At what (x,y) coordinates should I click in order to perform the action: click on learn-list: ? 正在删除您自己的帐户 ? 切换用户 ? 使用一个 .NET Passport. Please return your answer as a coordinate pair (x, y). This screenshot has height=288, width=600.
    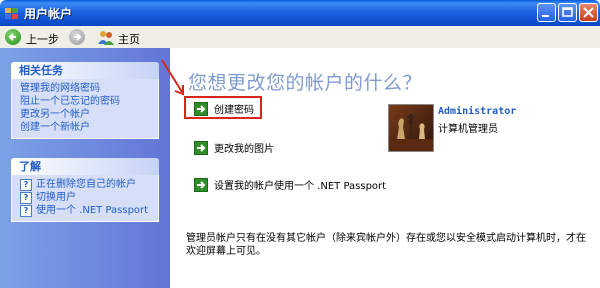
    Looking at the image, I should click on (85, 198).